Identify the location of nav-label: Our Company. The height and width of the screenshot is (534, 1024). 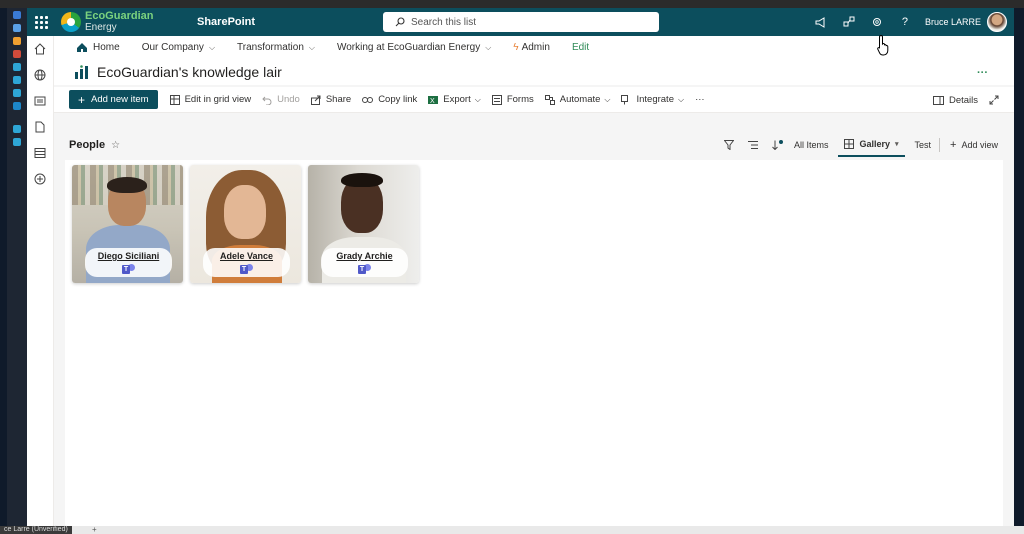
(172, 47).